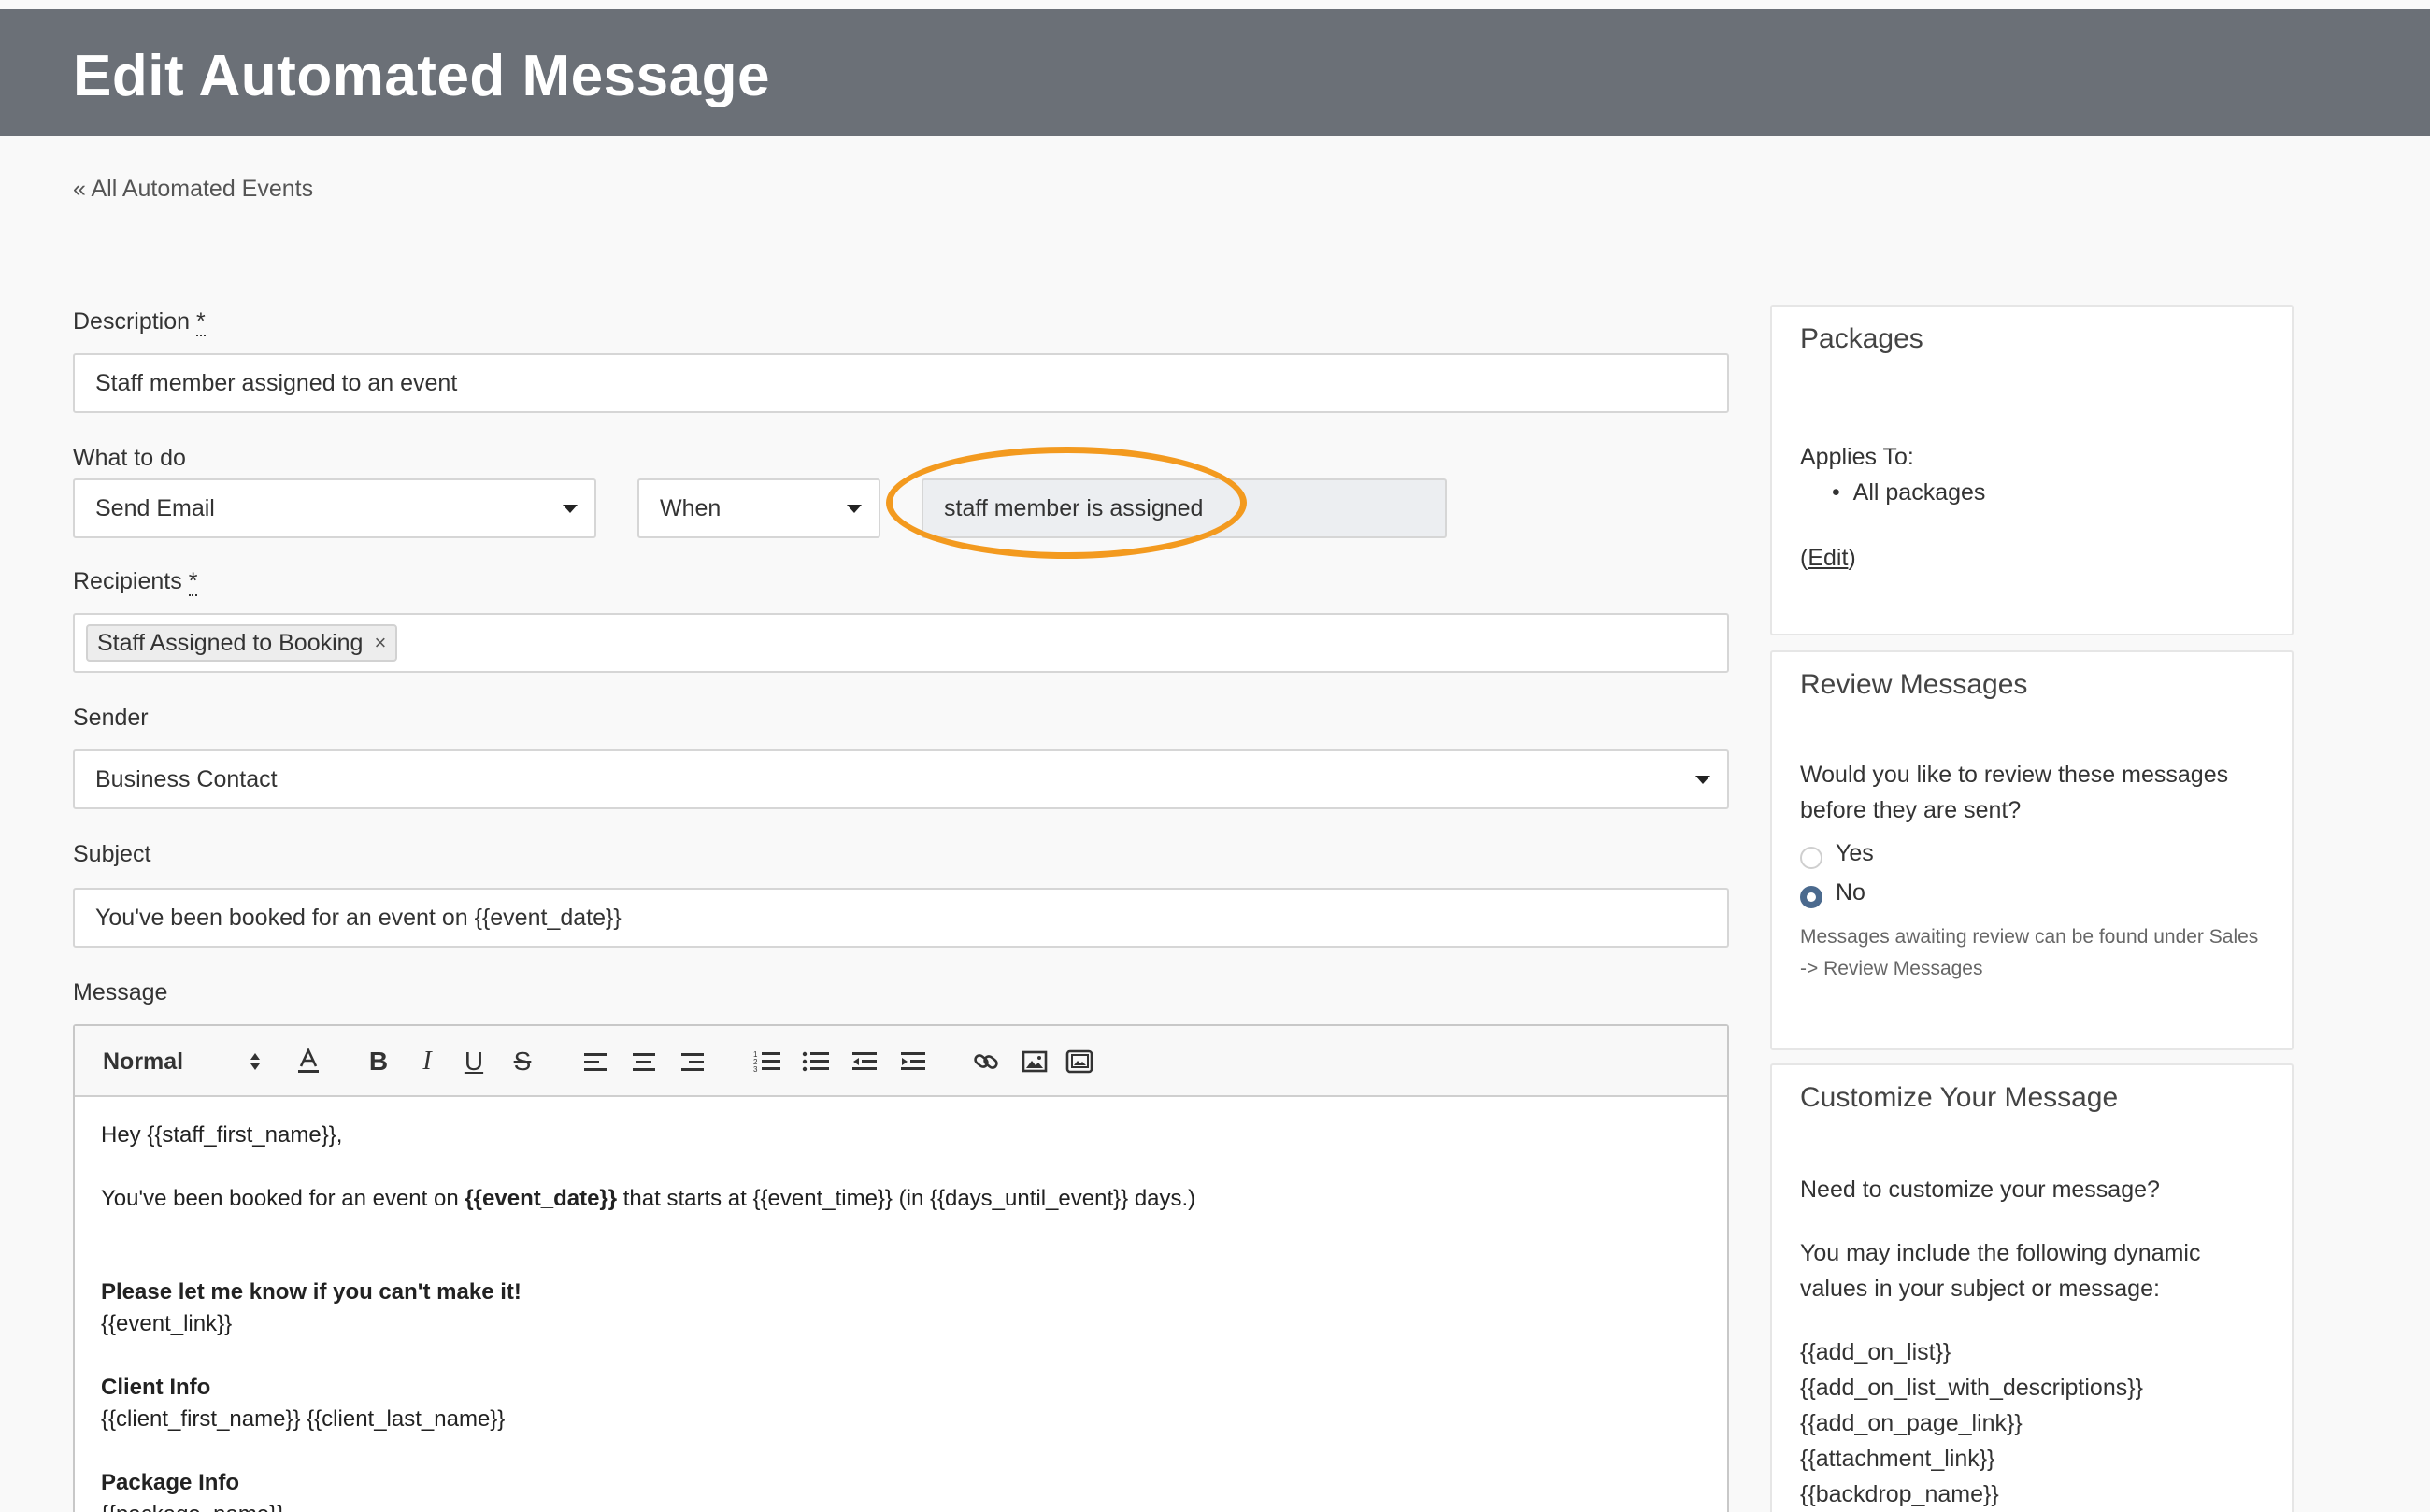 The image size is (2430, 1512). I want to click on link-icon, so click(986, 1061).